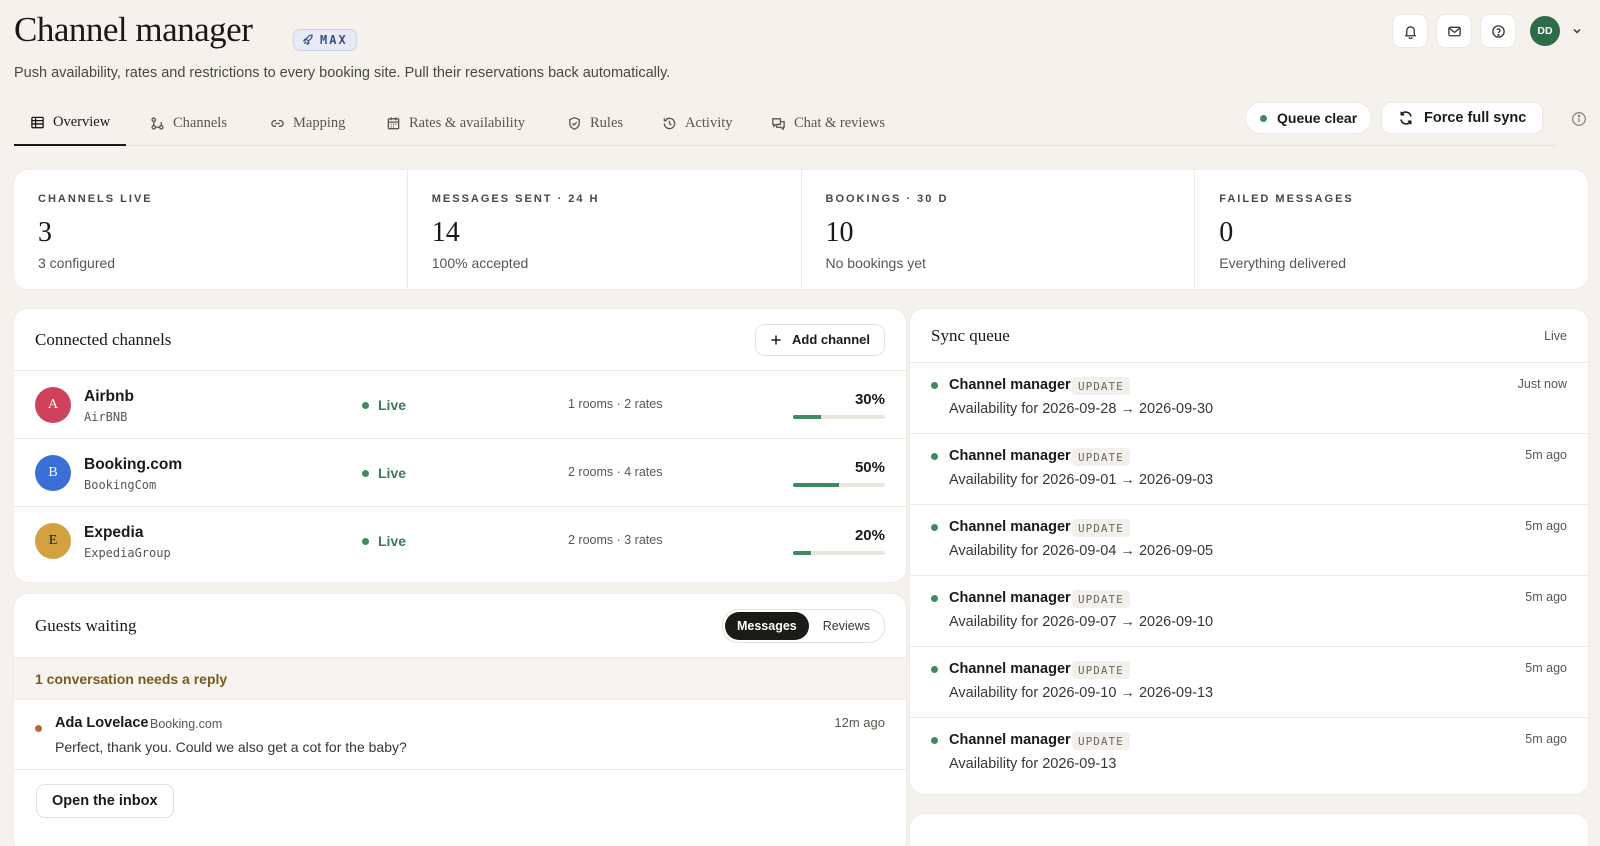 The image size is (1600, 846). I want to click on plus-icon, so click(776, 339).